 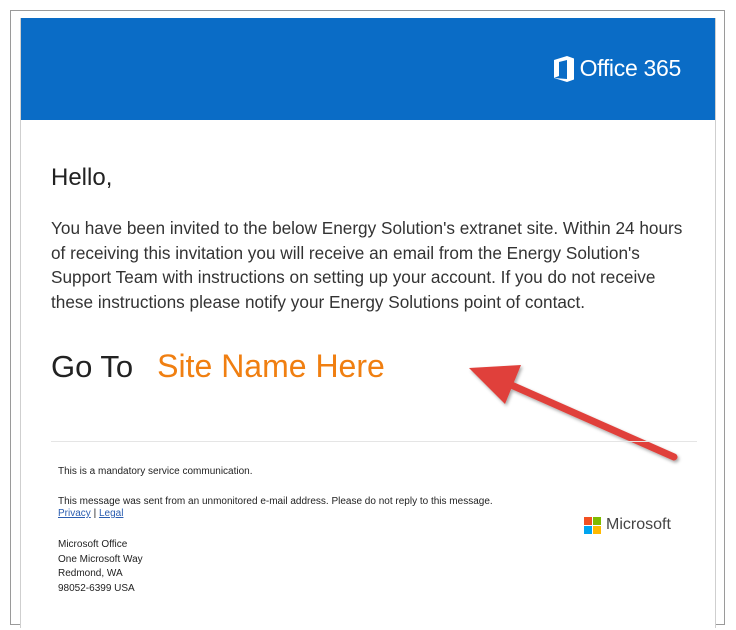 What do you see at coordinates (630, 68) in the screenshot?
I see `brand-name: Office 365` at bounding box center [630, 68].